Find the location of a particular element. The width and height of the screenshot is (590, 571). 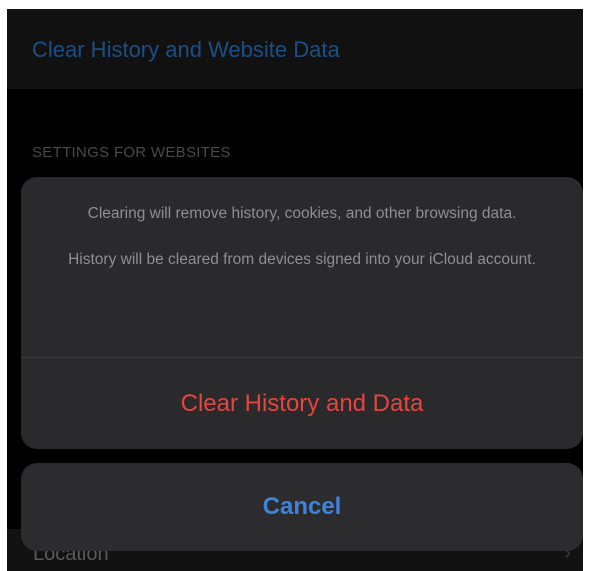

clear-history-website-data-link: Clear History and Website Data is located at coordinates (186, 49).